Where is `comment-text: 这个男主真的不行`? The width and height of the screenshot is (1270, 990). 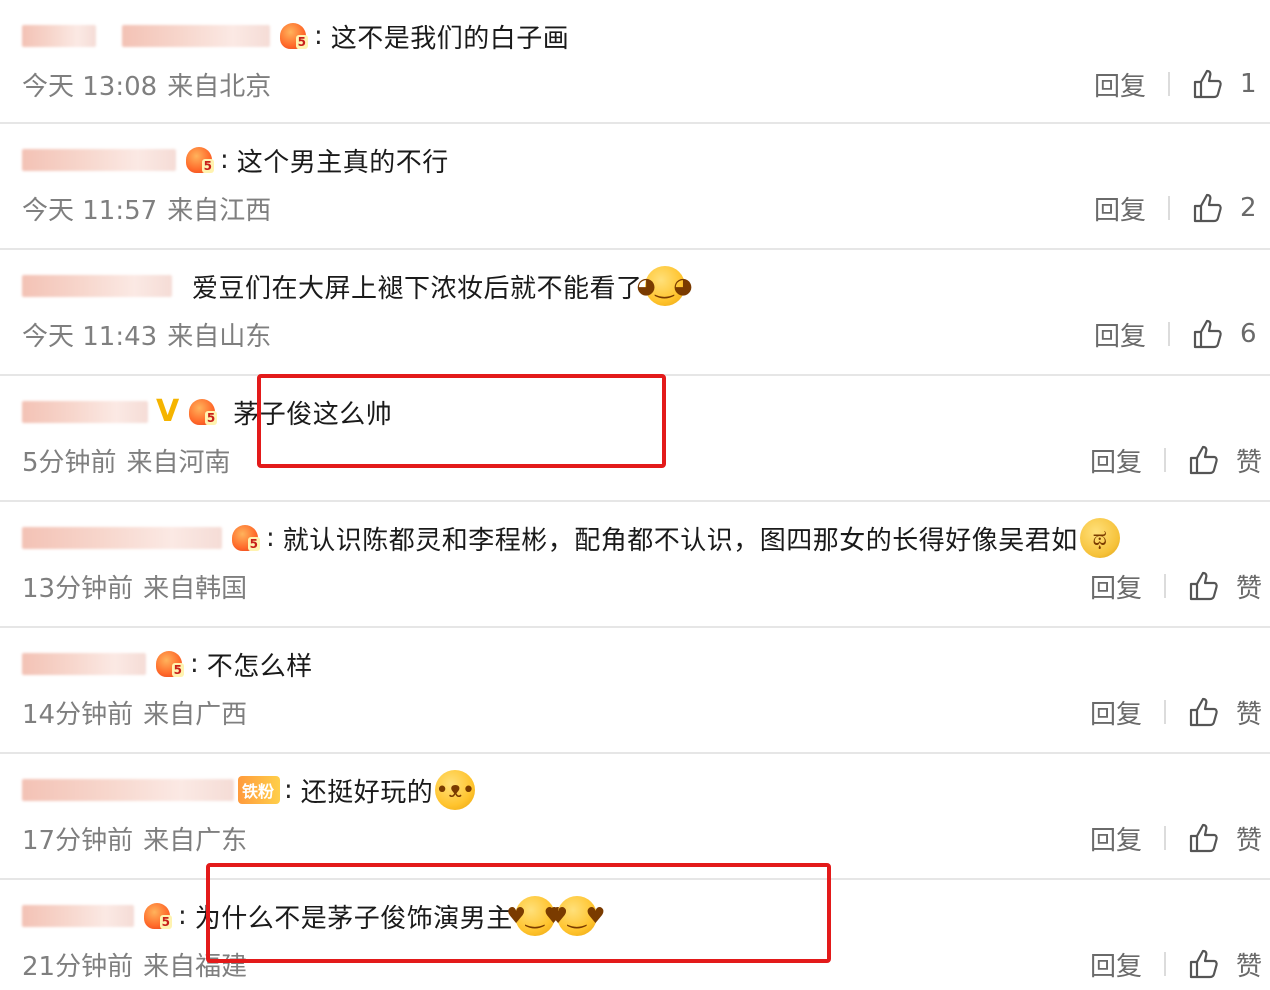 comment-text: 这个男主真的不行 is located at coordinates (342, 162).